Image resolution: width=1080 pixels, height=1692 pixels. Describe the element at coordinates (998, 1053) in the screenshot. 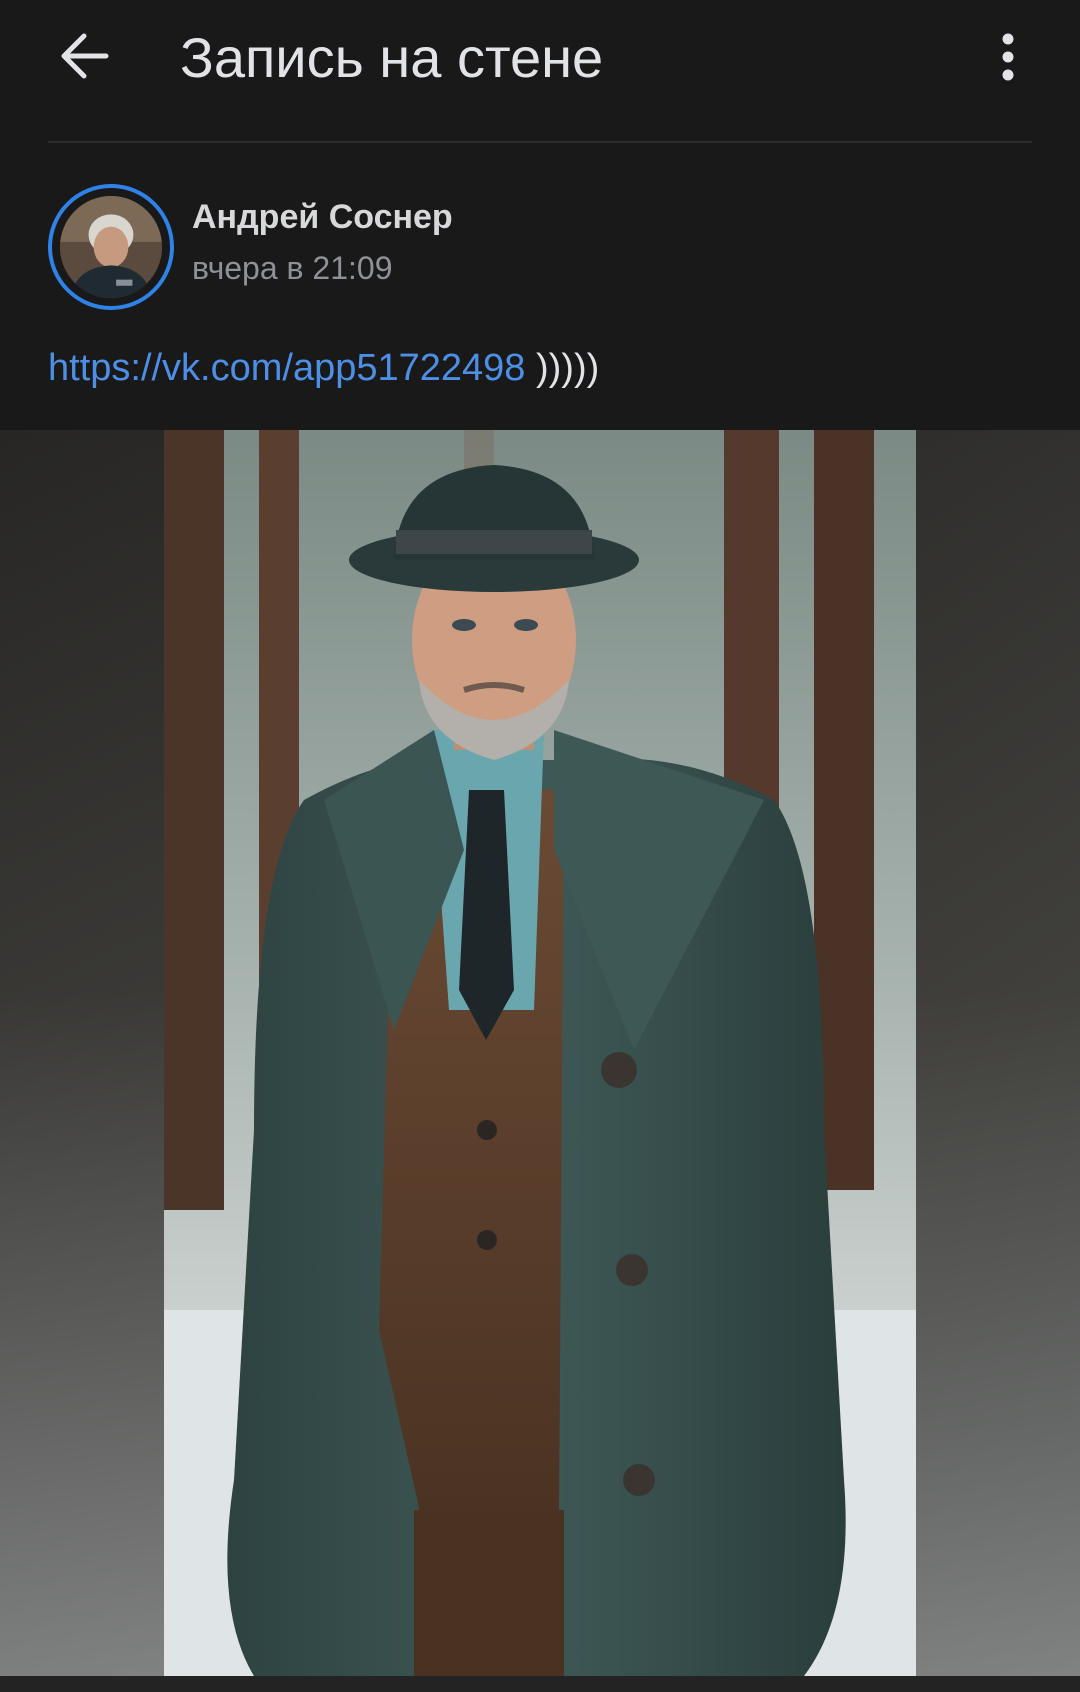

I see `photo-blur-right` at that location.